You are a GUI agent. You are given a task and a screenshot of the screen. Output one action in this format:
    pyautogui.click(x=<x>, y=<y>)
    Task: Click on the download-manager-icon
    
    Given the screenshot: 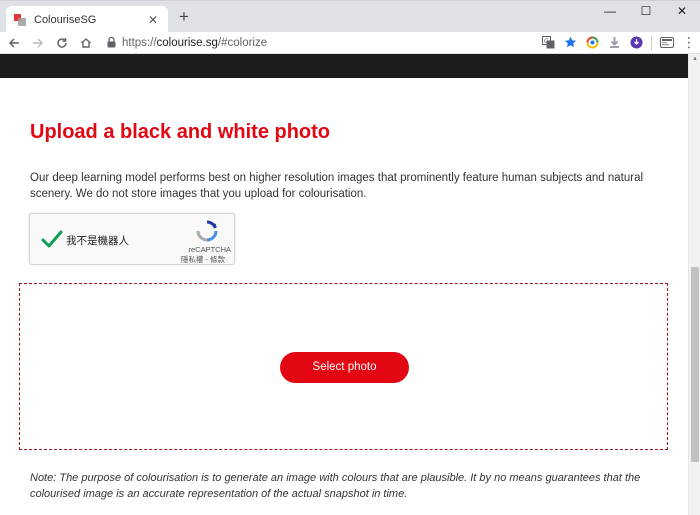 What is the action you would take?
    pyautogui.click(x=636, y=43)
    